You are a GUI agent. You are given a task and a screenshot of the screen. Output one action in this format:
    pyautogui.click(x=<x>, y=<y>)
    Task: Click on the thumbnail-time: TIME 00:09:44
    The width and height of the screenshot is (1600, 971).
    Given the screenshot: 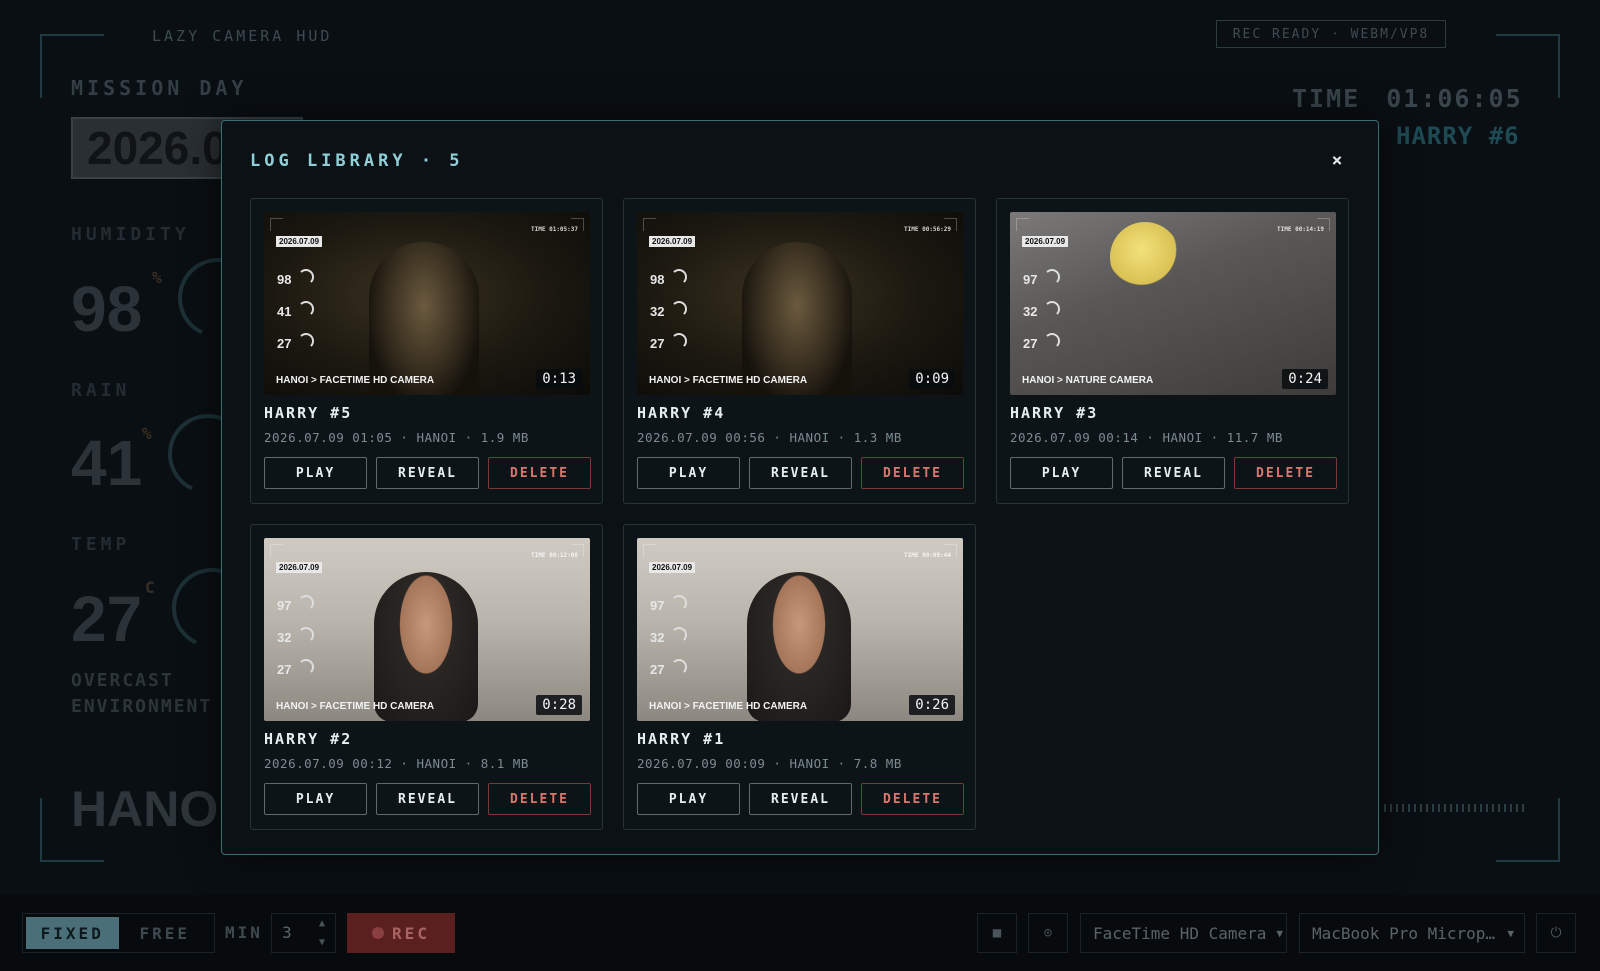 What is the action you would take?
    pyautogui.click(x=927, y=555)
    